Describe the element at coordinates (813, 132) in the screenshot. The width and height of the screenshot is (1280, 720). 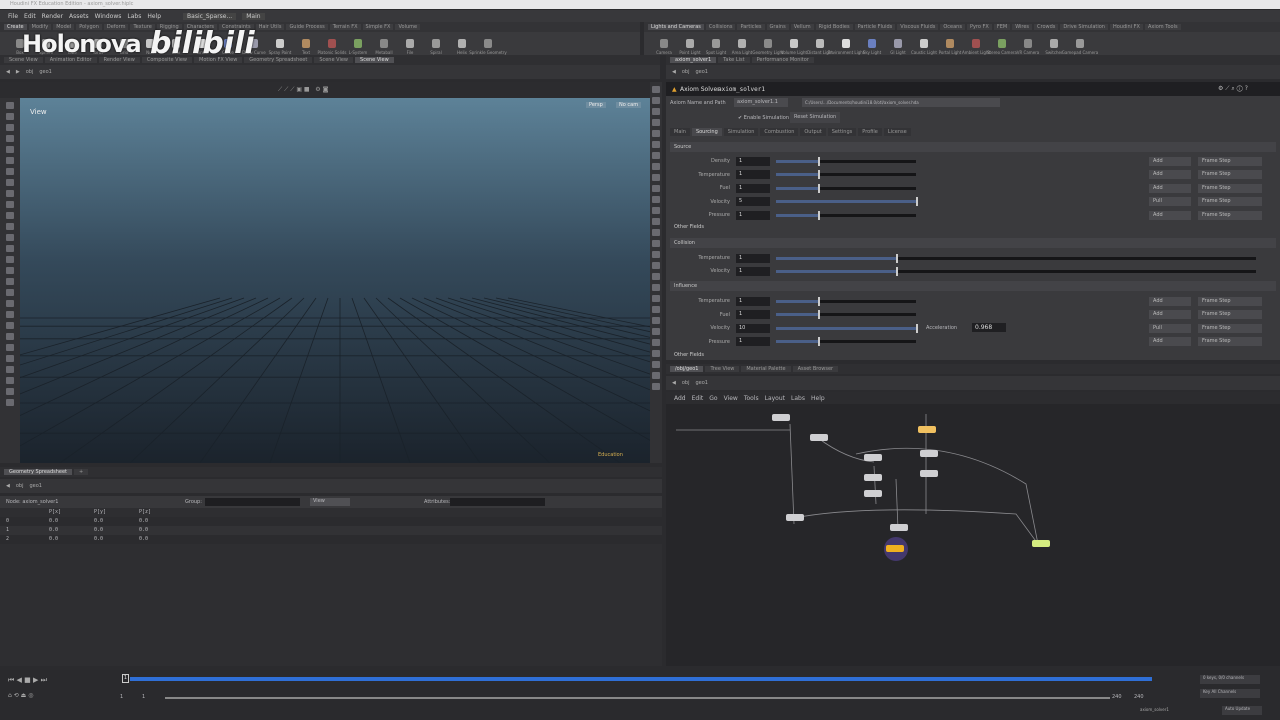
I see `param-tab-4: Output` at that location.